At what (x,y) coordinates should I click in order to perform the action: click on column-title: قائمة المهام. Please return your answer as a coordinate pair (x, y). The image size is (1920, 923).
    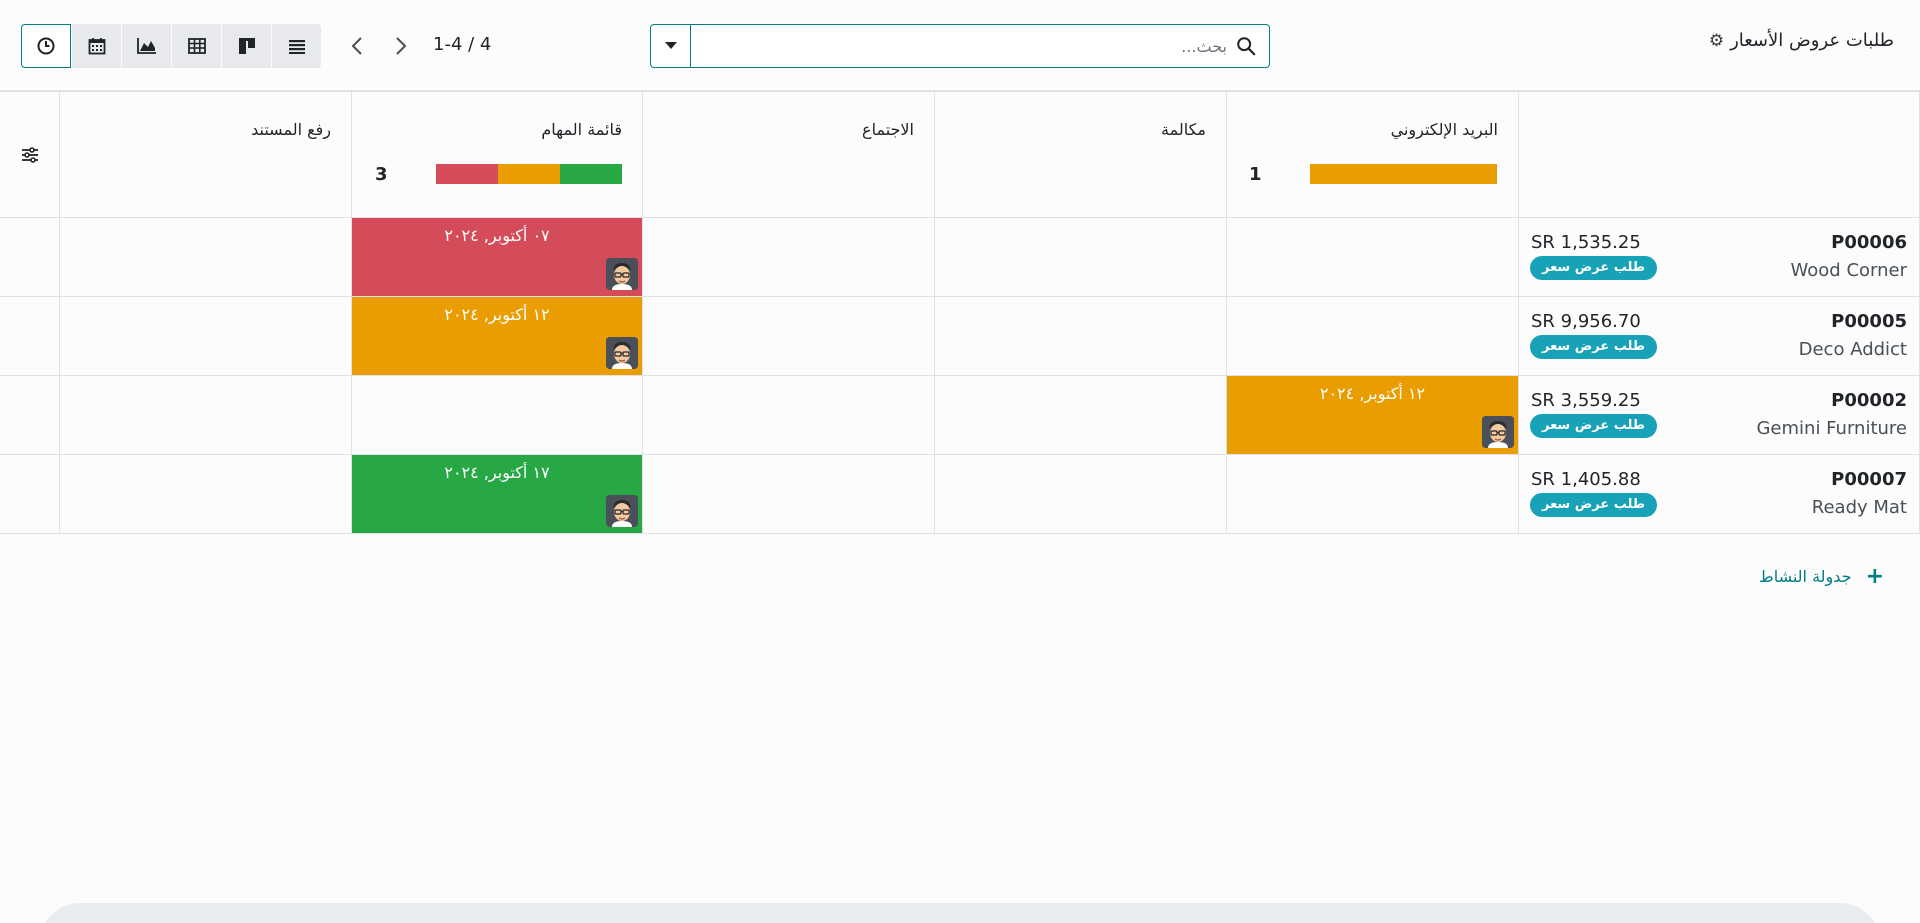
    Looking at the image, I should click on (581, 129).